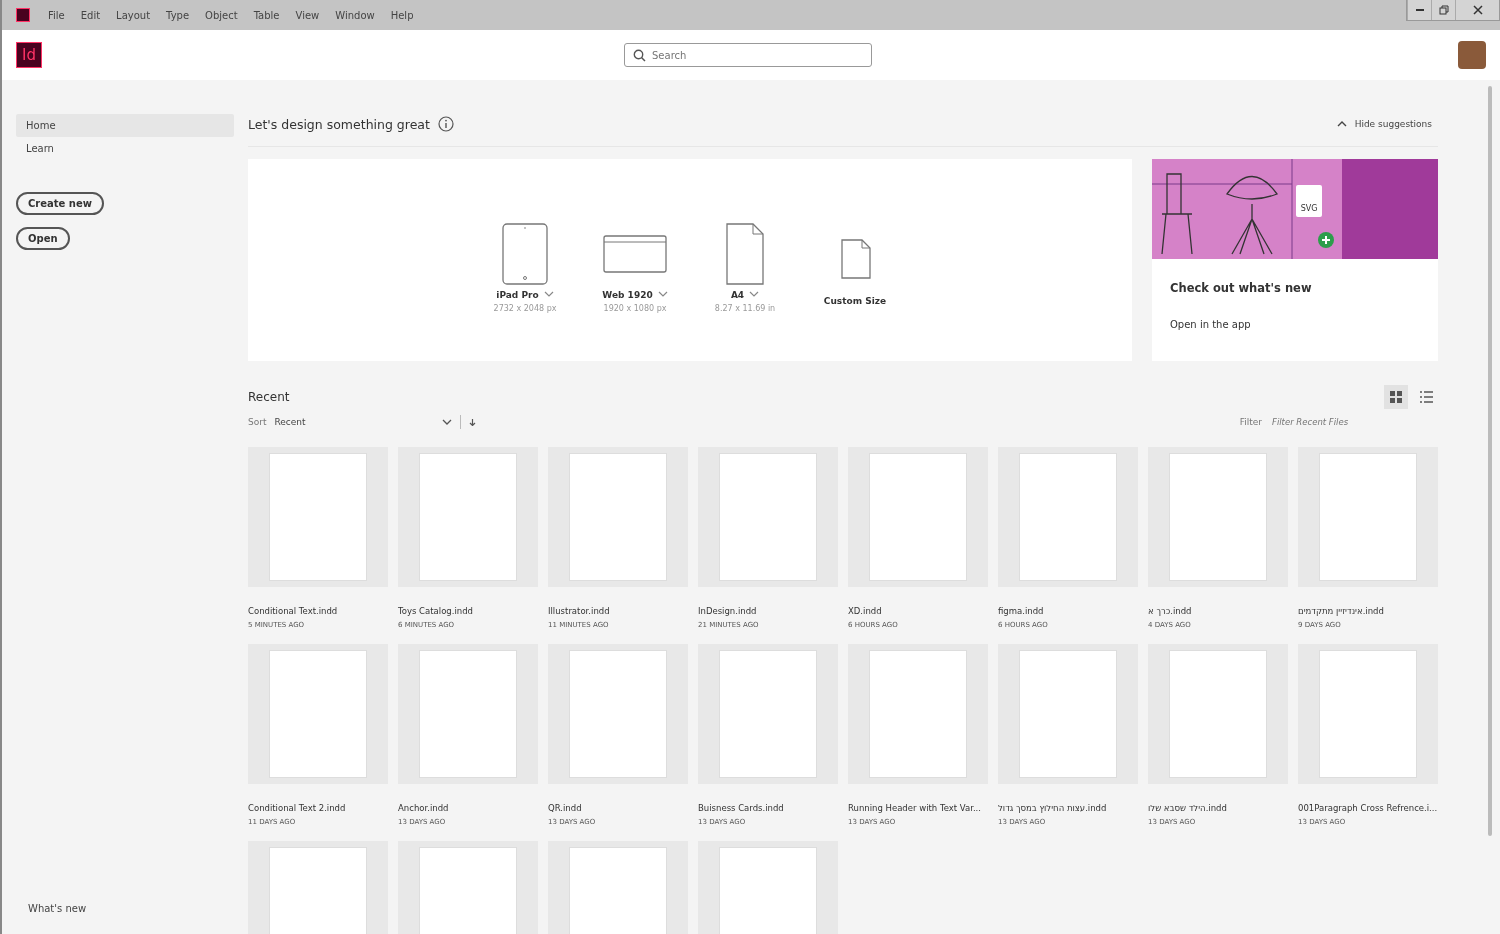 This screenshot has width=1500, height=934. Describe the element at coordinates (269, 397) in the screenshot. I see `section-title: Recent` at that location.